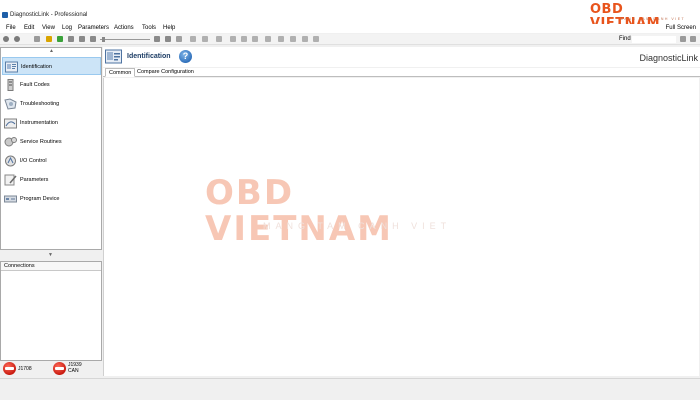 This screenshot has width=700, height=400. What do you see at coordinates (125, 39) in the screenshot?
I see `playback-slider` at bounding box center [125, 39].